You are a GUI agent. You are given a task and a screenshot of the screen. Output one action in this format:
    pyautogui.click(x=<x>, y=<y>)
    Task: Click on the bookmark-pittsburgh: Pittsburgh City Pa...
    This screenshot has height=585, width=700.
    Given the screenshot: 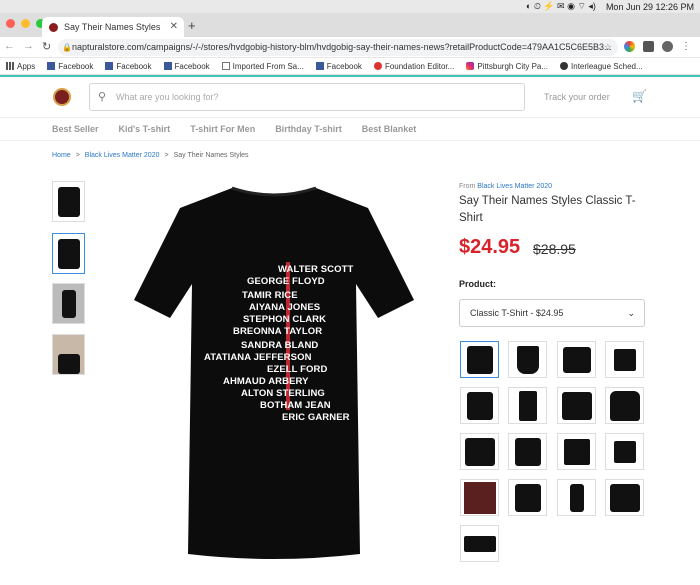 What is the action you would take?
    pyautogui.click(x=507, y=66)
    